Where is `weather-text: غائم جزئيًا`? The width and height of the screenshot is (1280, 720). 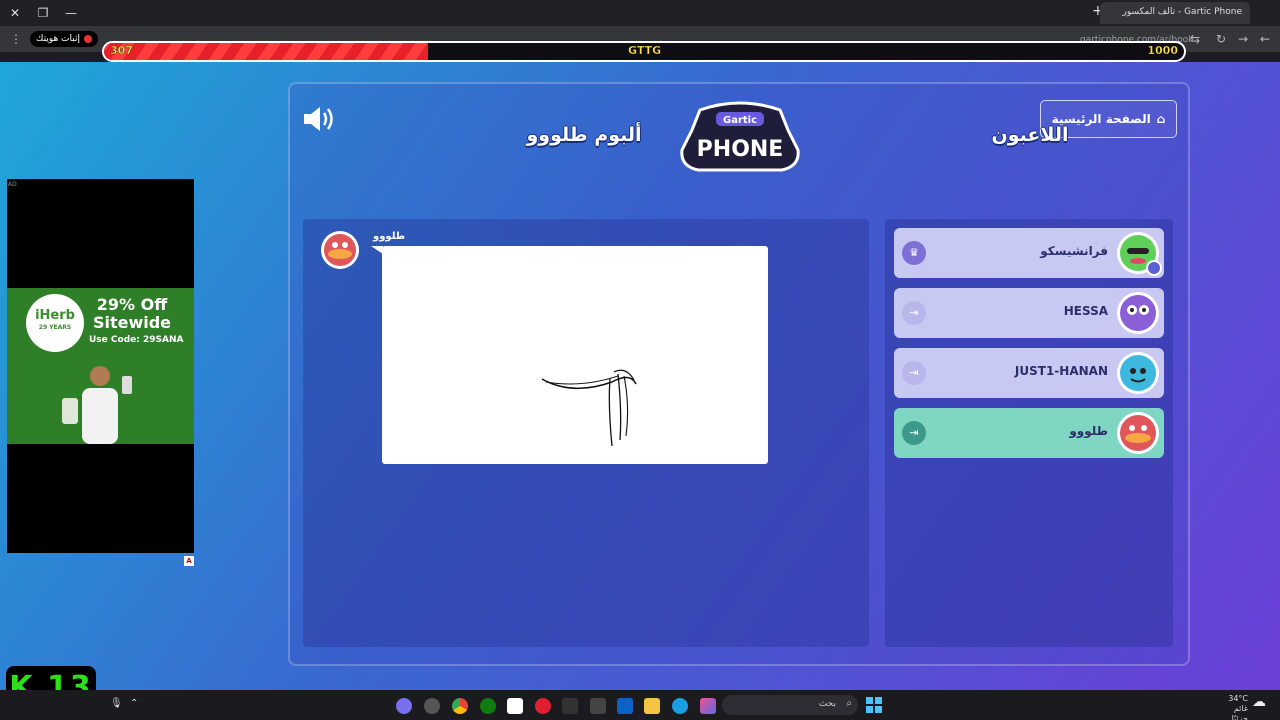 weather-text: غائم جزئيًا is located at coordinates (1239, 712).